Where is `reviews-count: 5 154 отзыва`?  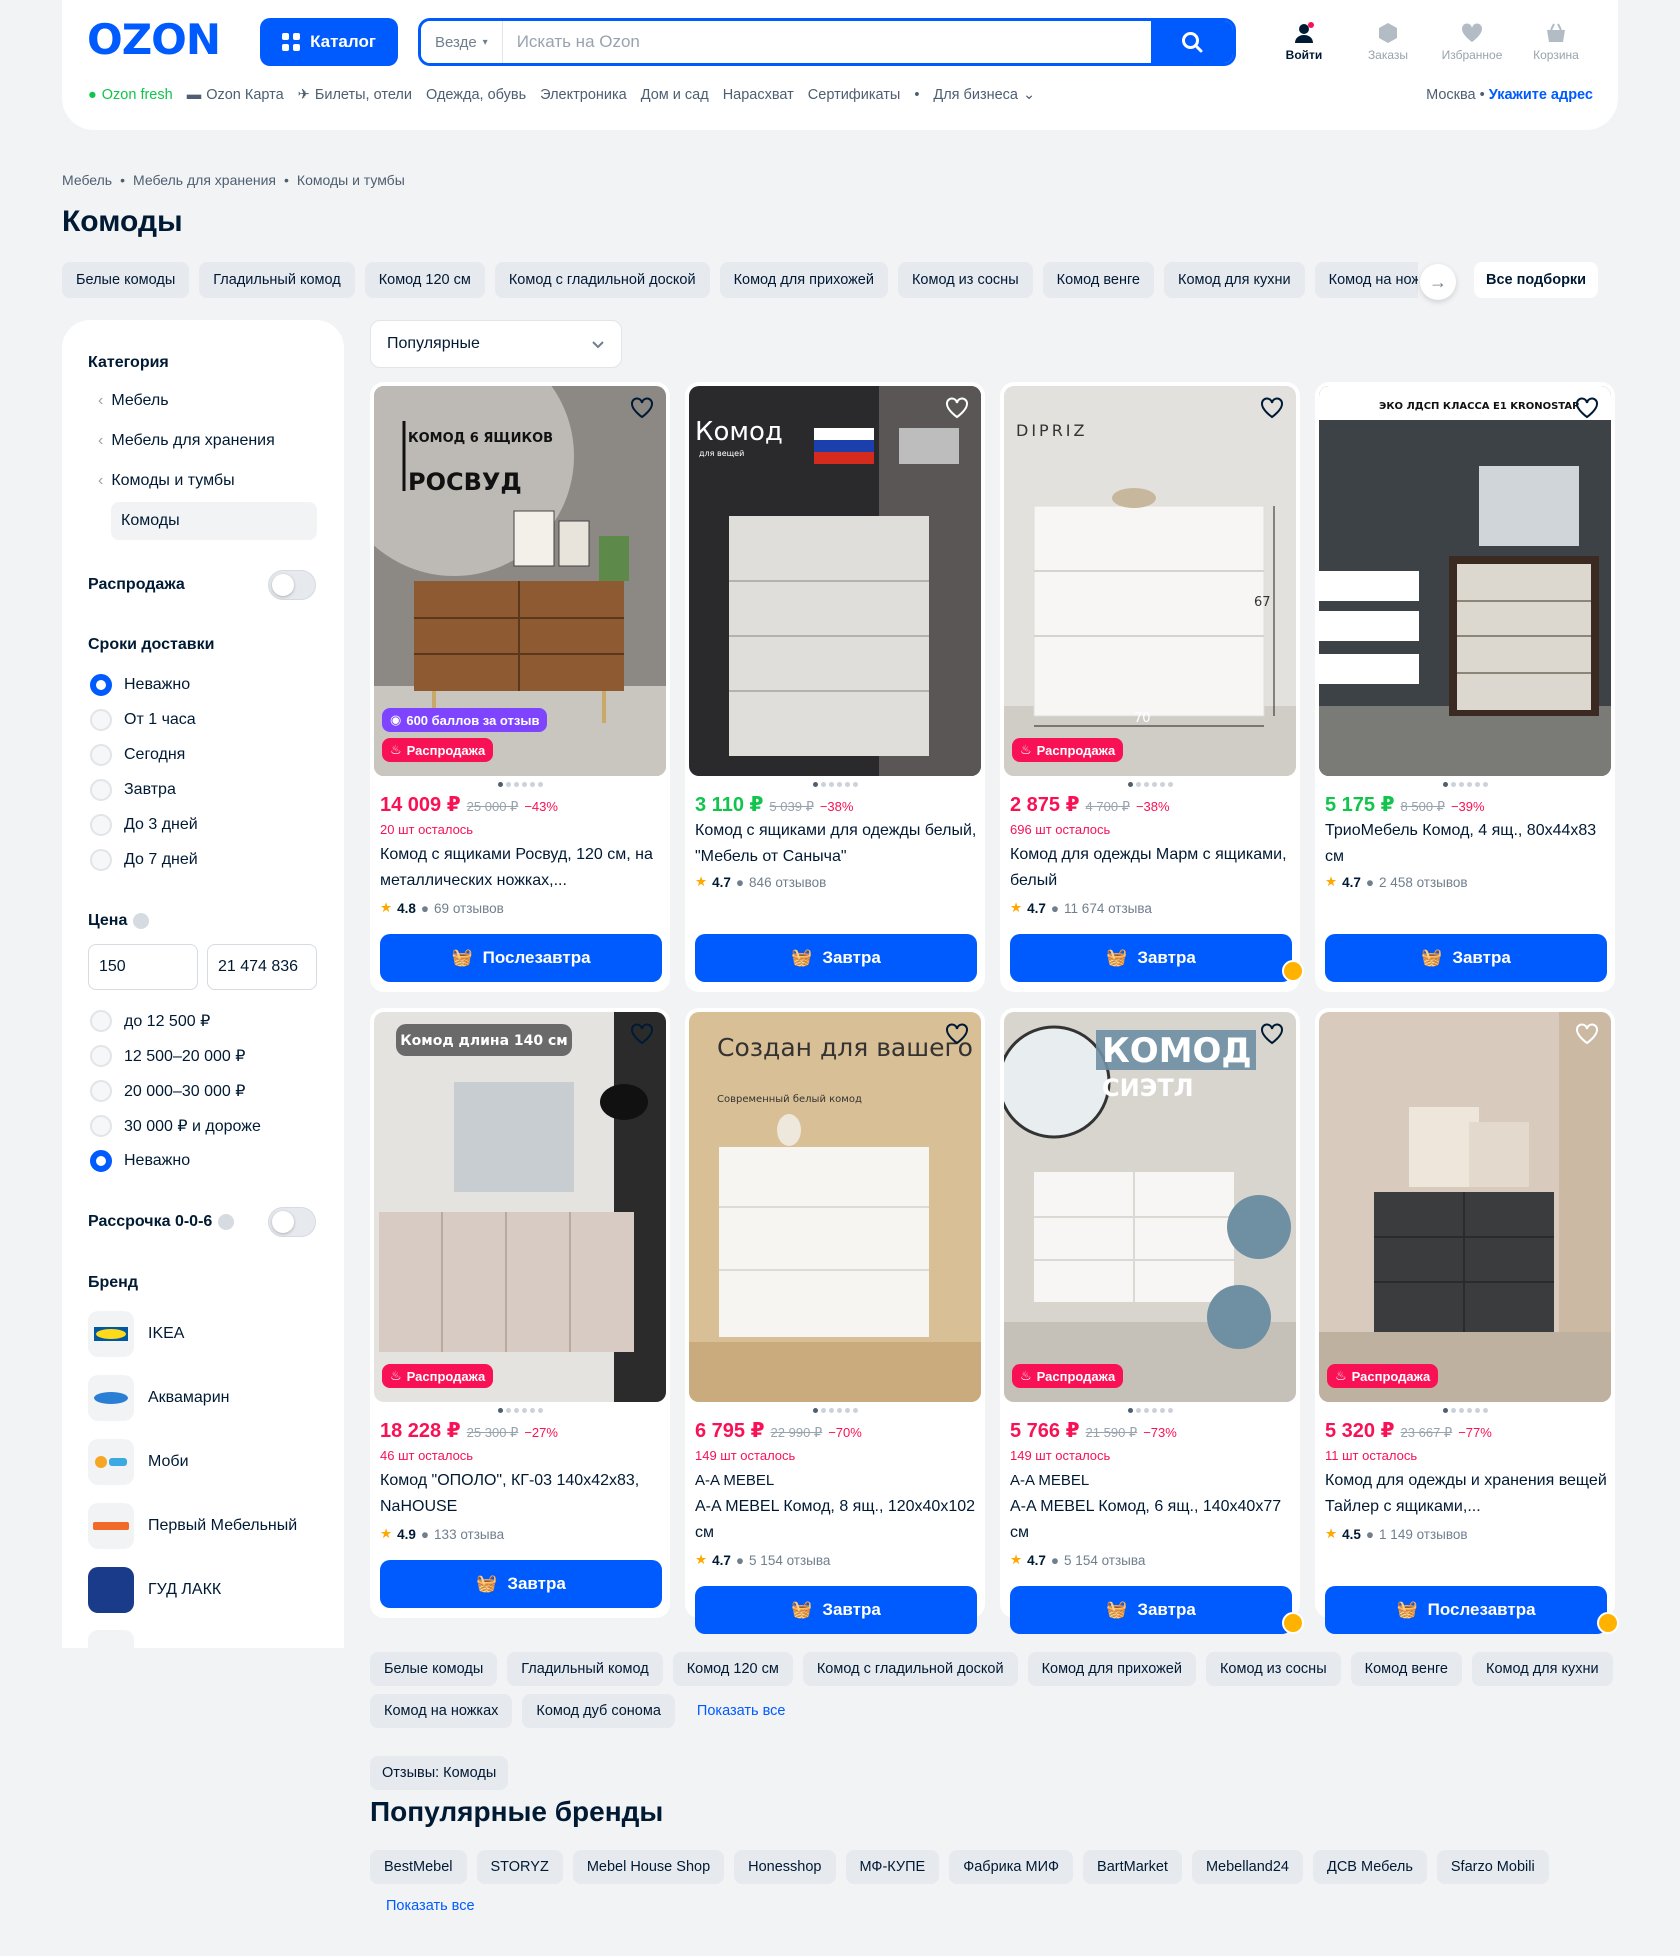
reviews-count: 5 154 отзыва is located at coordinates (1104, 1560).